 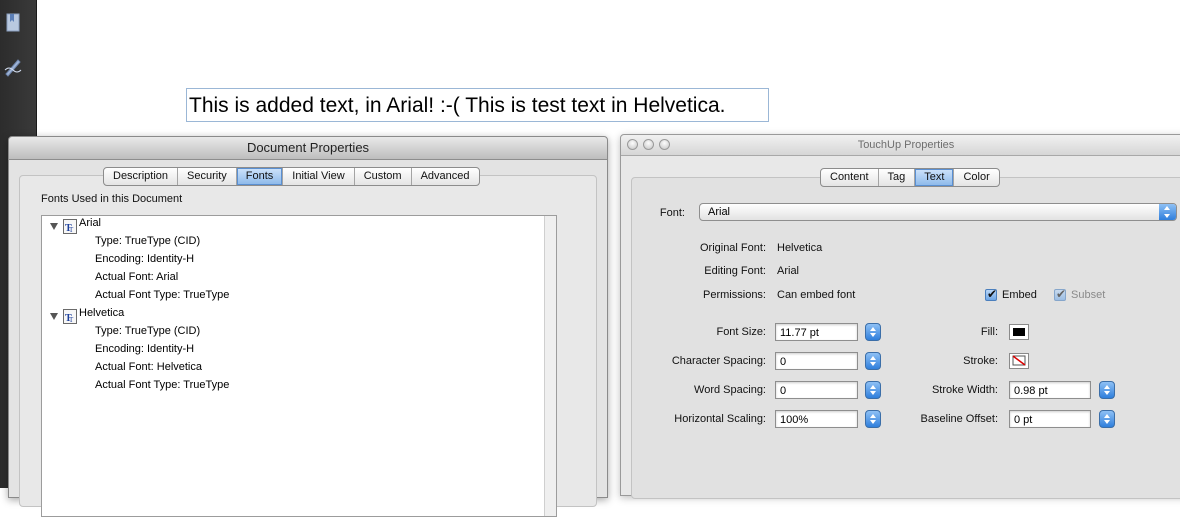 I want to click on close-window-icon, so click(x=632, y=144).